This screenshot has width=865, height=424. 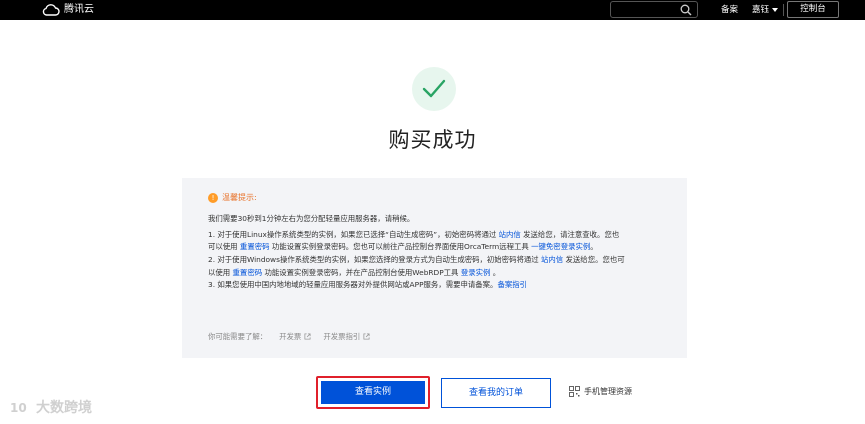 I want to click on notice-text: 功能设置实例登录密码。您也可以前往产品控制台界面使用OrcaTerm远程工具, so click(x=400, y=246).